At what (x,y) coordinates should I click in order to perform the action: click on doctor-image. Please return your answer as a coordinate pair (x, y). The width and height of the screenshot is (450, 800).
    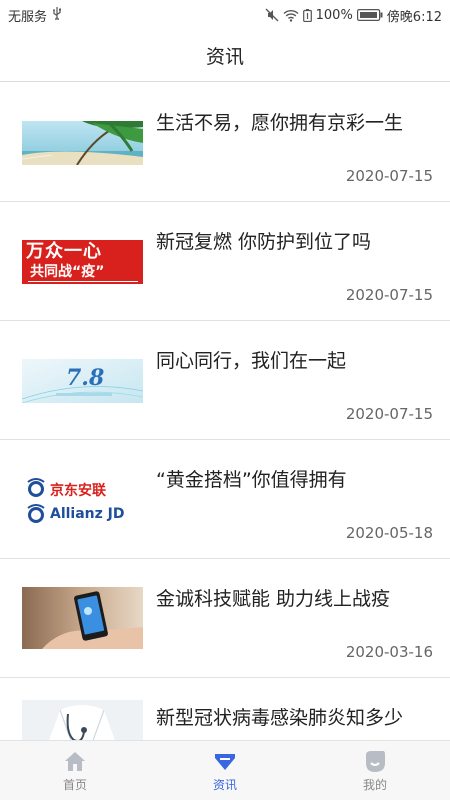
    Looking at the image, I should click on (82, 720).